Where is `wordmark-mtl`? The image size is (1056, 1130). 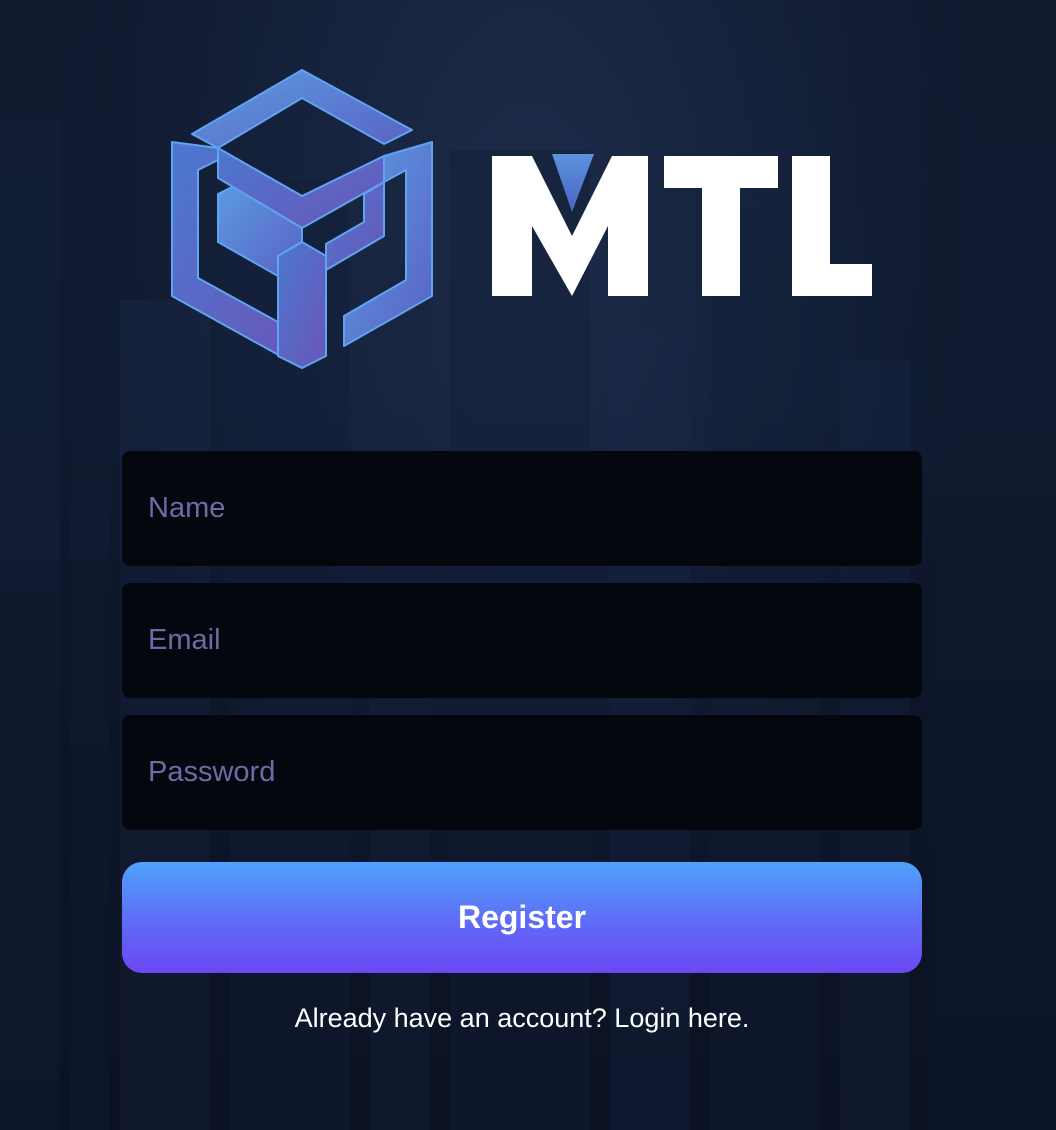 wordmark-mtl is located at coordinates (682, 225).